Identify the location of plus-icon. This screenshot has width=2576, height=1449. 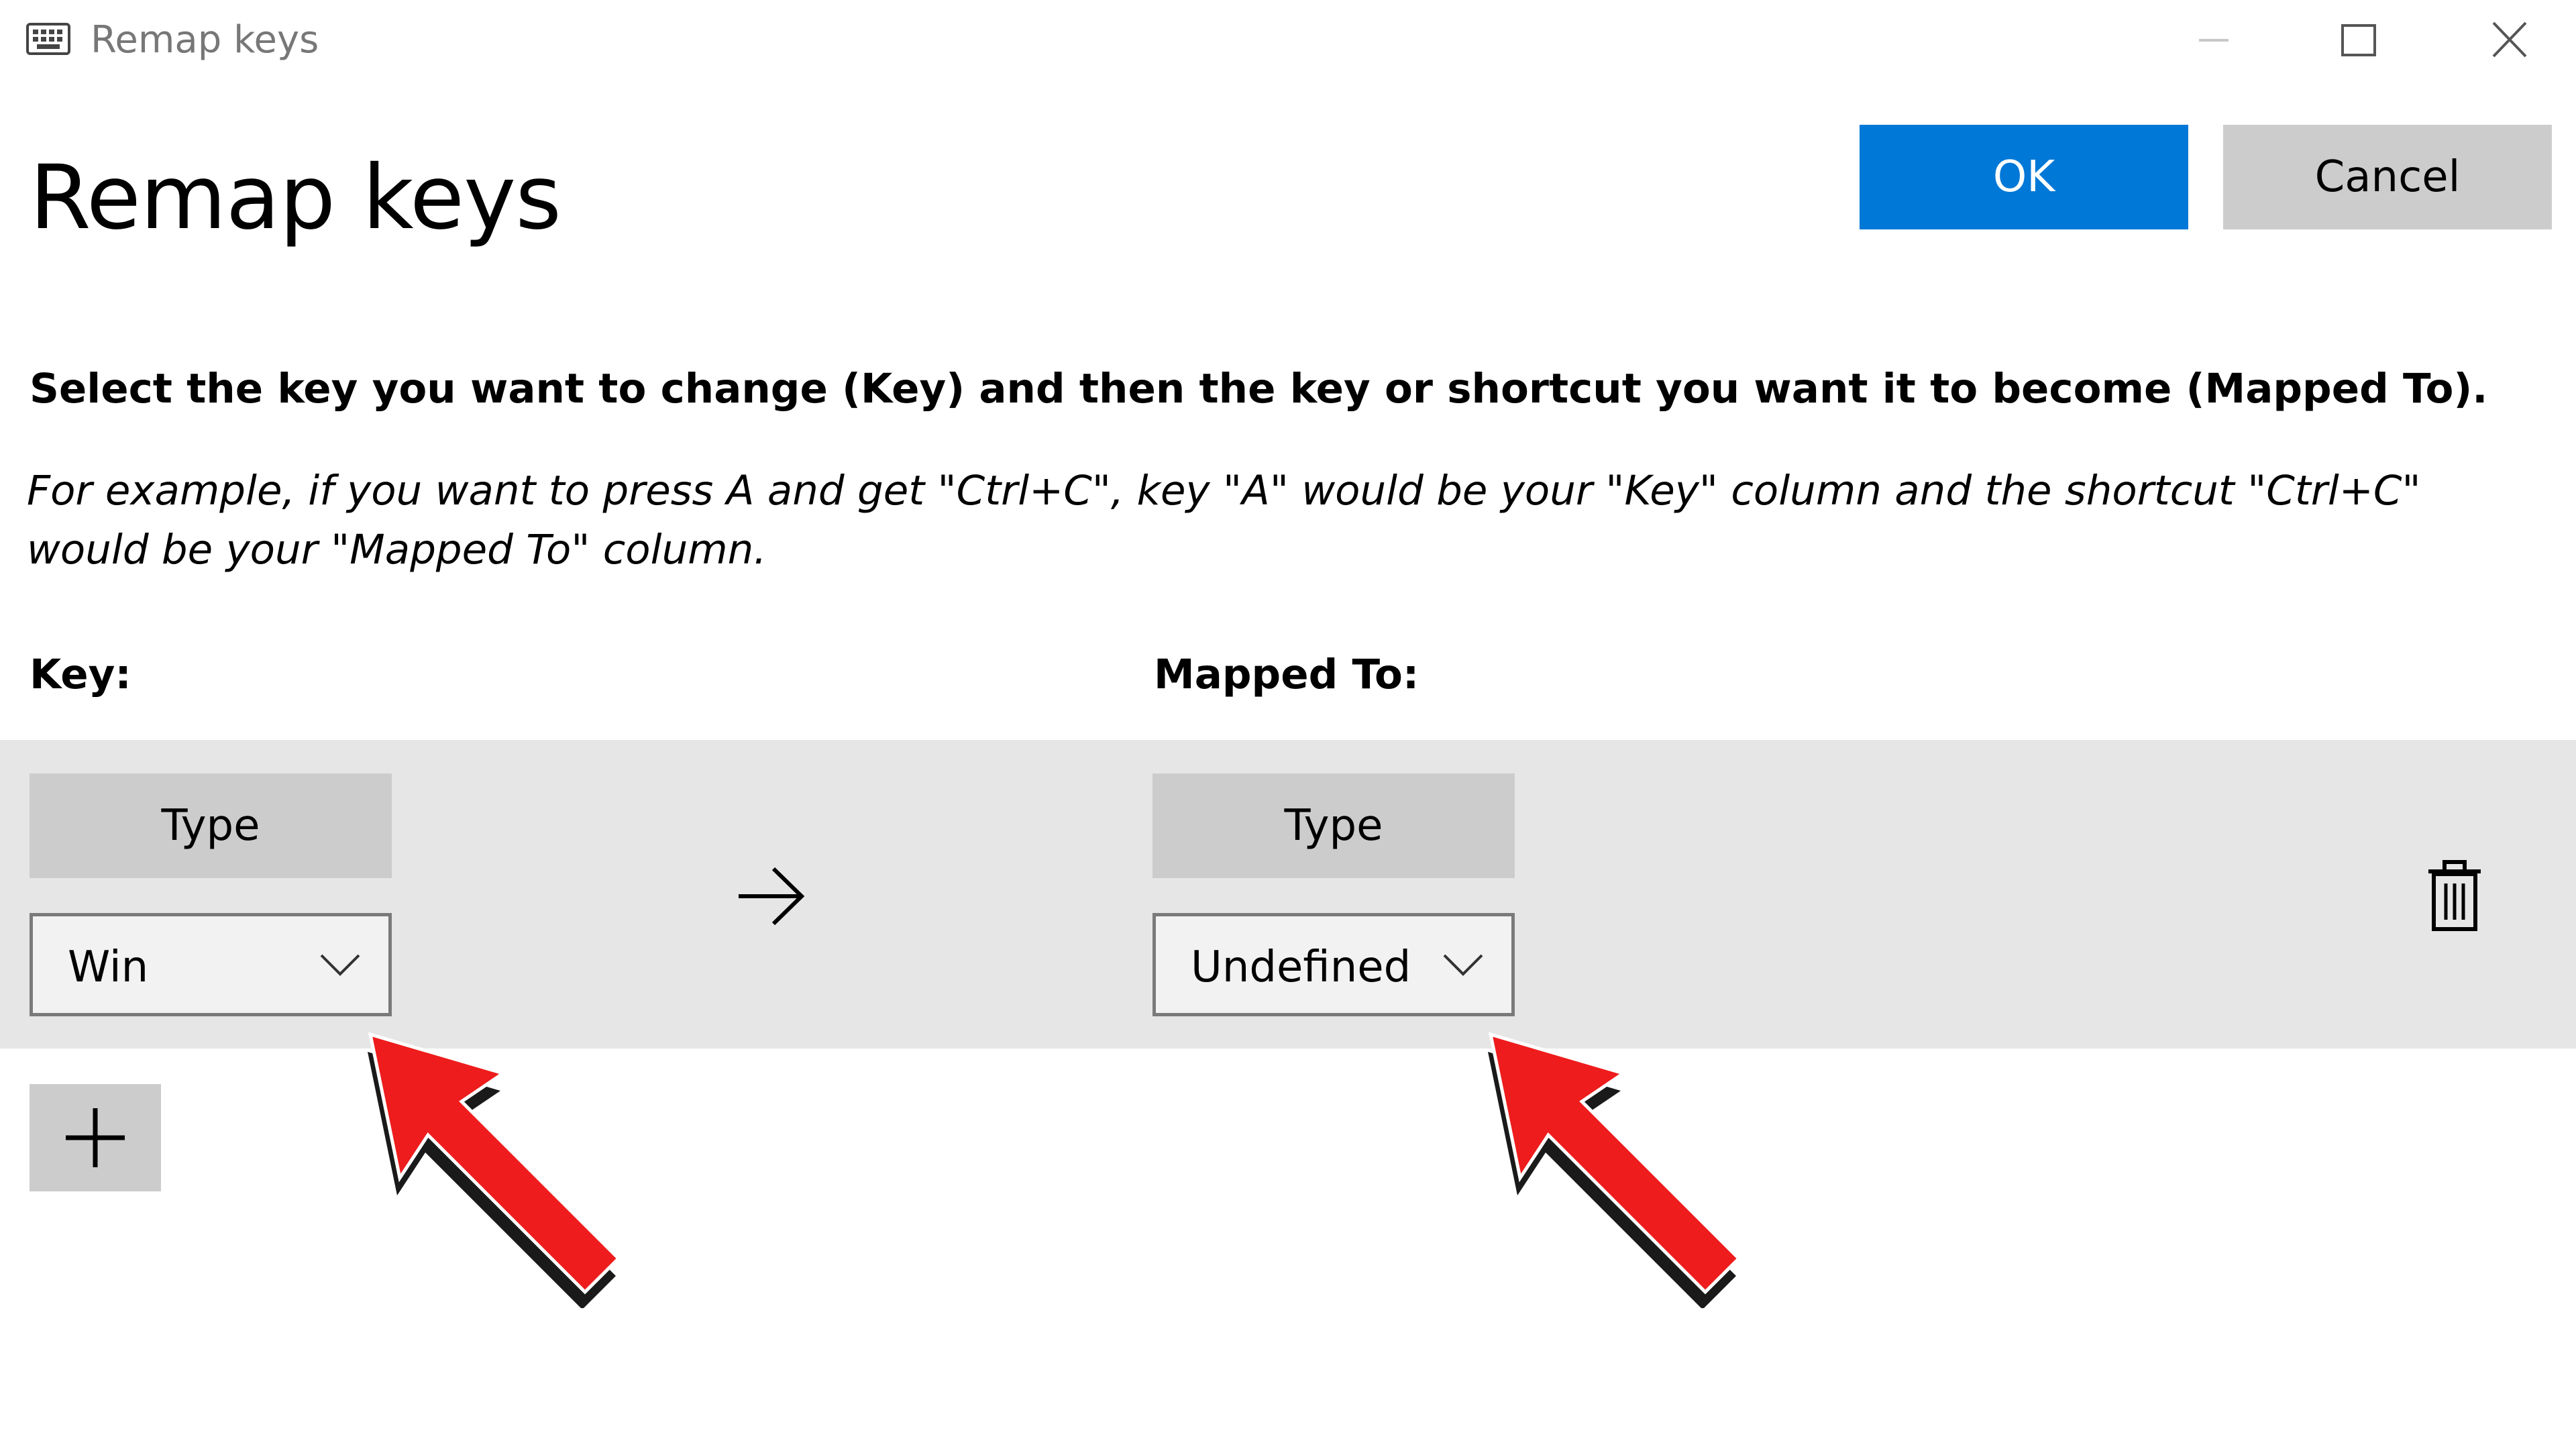
(95, 1137).